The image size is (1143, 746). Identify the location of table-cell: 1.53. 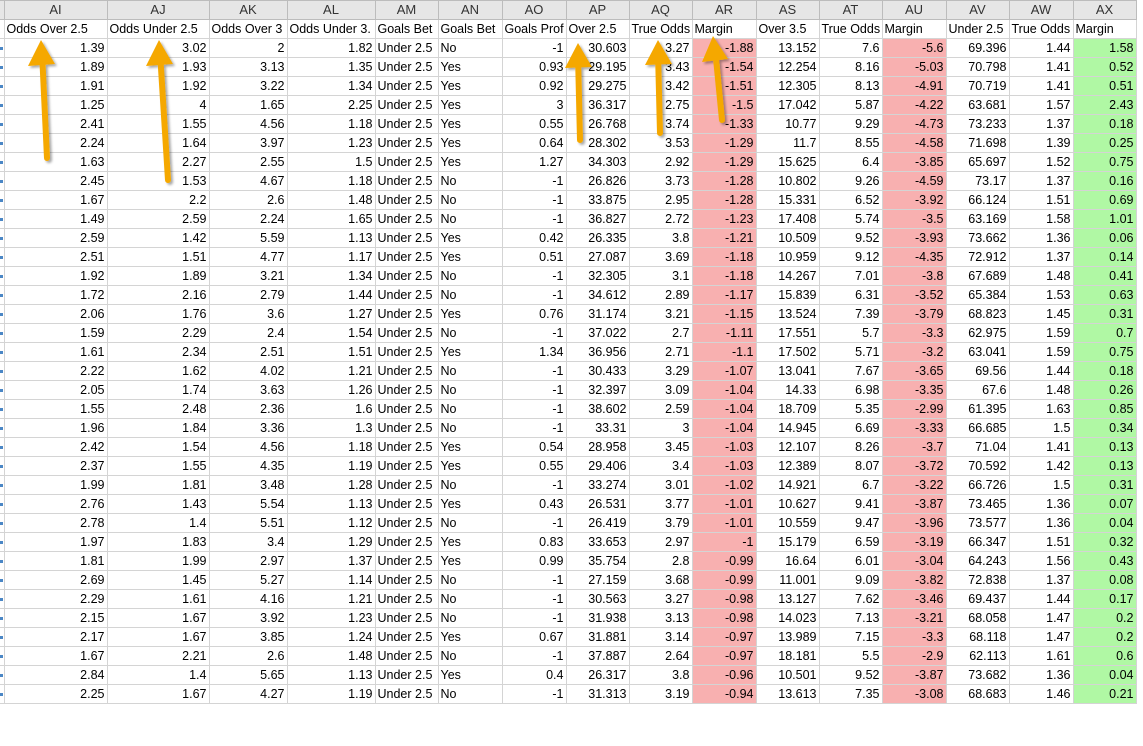
(1041, 295).